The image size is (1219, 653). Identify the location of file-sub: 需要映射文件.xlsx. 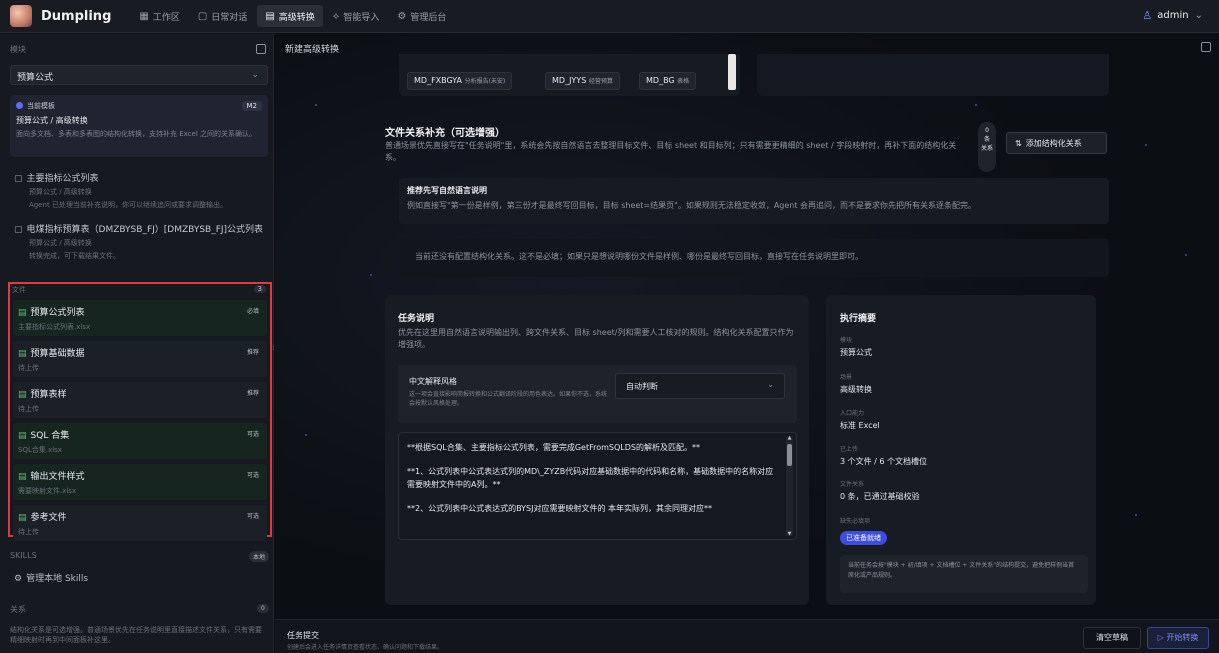
(47, 491).